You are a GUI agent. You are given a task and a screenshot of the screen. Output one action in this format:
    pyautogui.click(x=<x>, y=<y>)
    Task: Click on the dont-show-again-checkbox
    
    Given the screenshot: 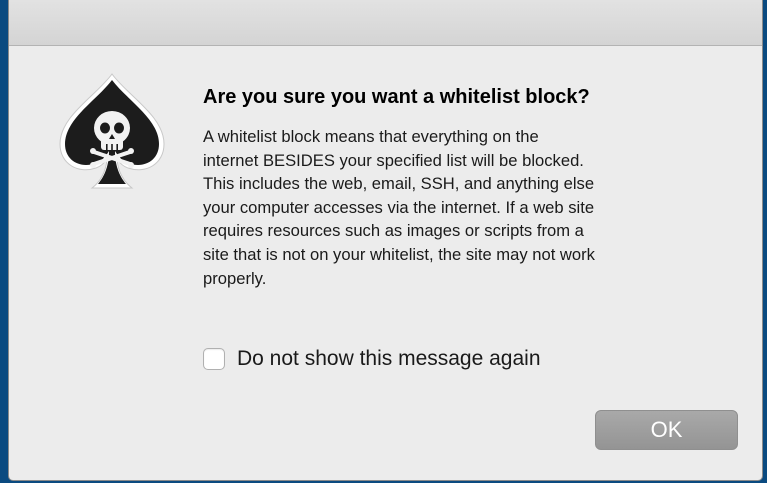 What is the action you would take?
    pyautogui.click(x=214, y=359)
    